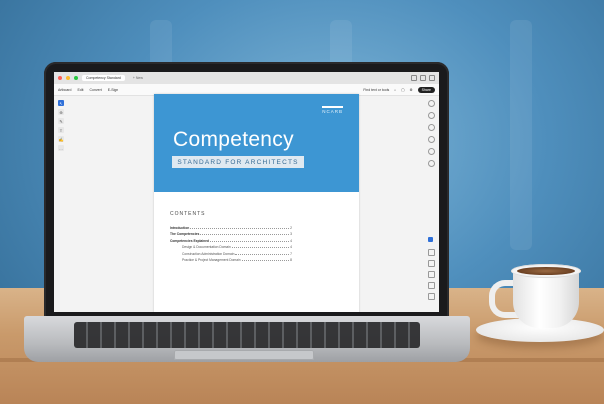 The width and height of the screenshot is (604, 404). I want to click on menu-edit: Edit, so click(80, 90).